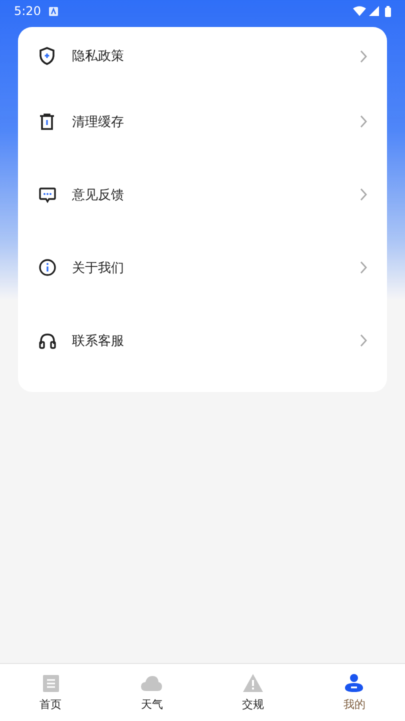  Describe the element at coordinates (374, 11) in the screenshot. I see `signal-icon` at that location.